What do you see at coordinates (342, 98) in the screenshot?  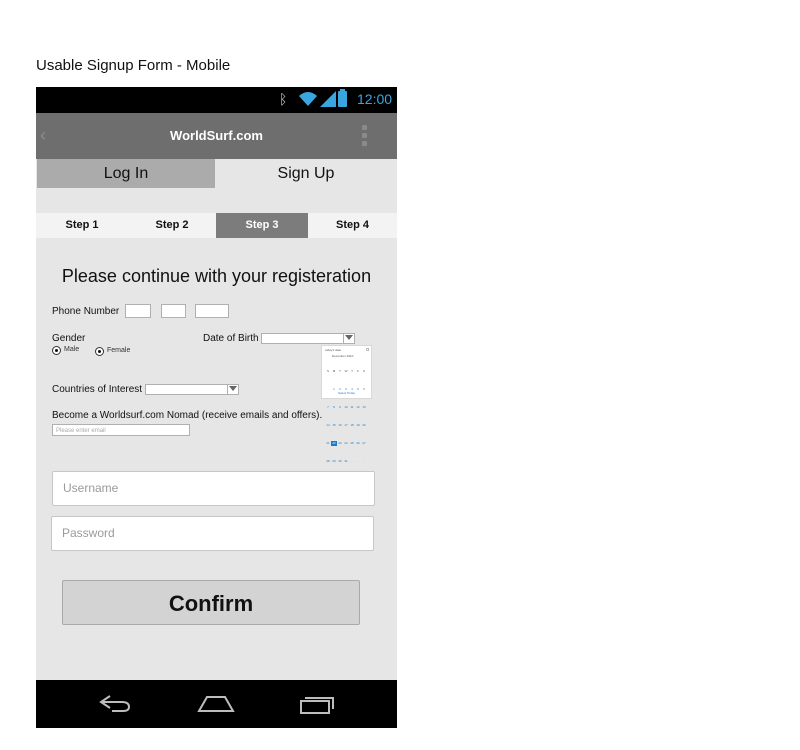 I see `battery-icon` at bounding box center [342, 98].